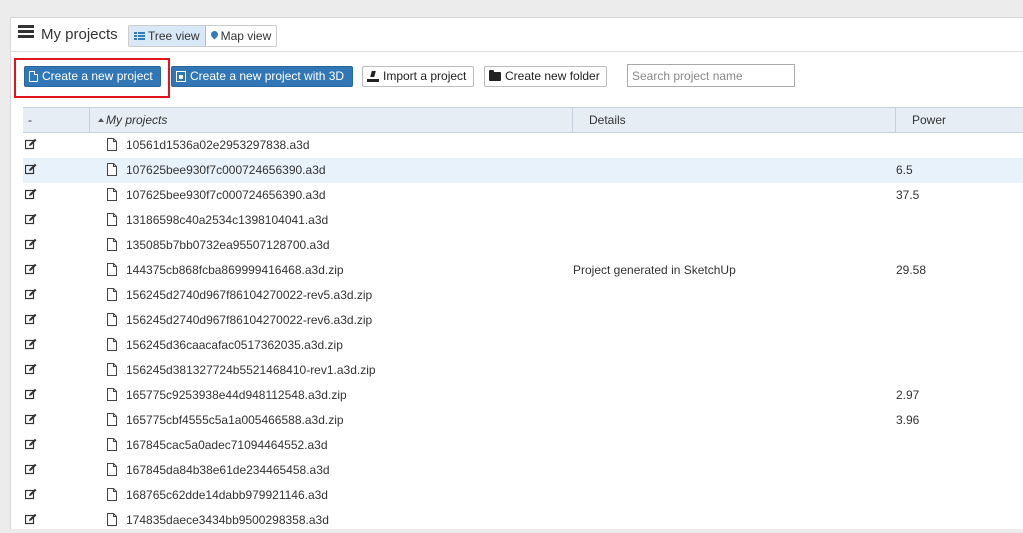 This screenshot has height=533, width=1023. Describe the element at coordinates (246, 36) in the screenshot. I see `map-view-label: Map view` at that location.